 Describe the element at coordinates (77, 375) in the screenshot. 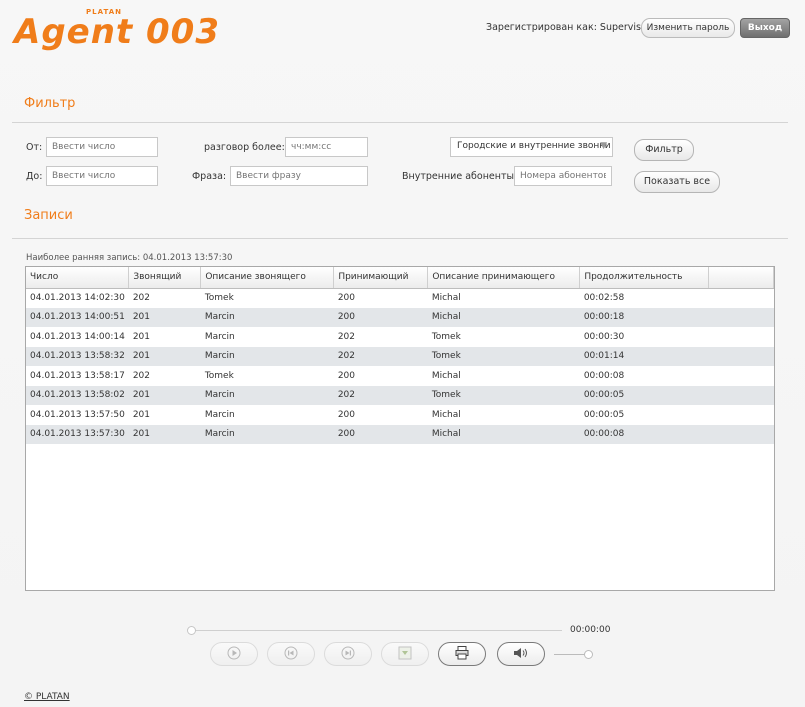

I see `cell-date: 04.01.2013 13:58:17` at that location.